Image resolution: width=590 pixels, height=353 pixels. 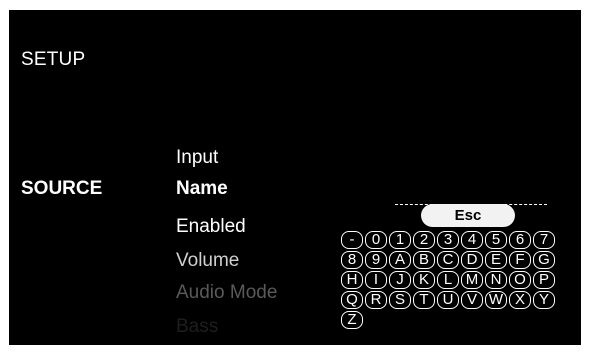 What do you see at coordinates (472, 280) in the screenshot?
I see `key-m: M` at bounding box center [472, 280].